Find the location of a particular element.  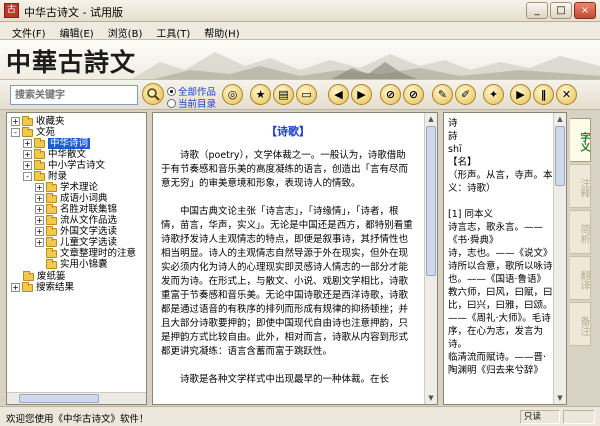

tree-item: 文章整理时的注意 is located at coordinates (91, 253).